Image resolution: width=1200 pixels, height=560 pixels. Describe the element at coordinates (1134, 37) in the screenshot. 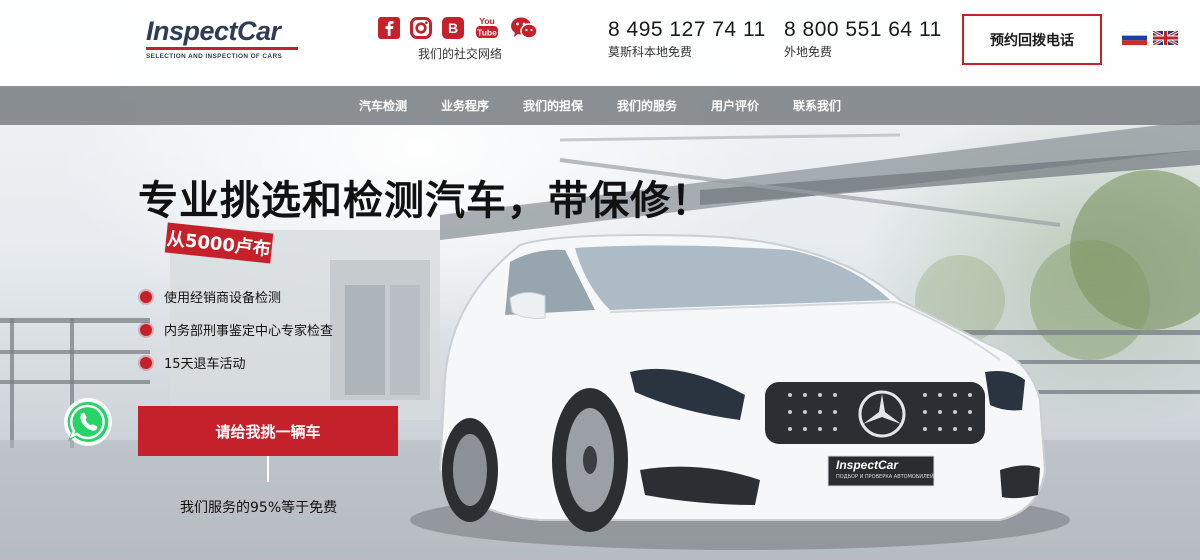

I see `ru-flag-icon` at that location.